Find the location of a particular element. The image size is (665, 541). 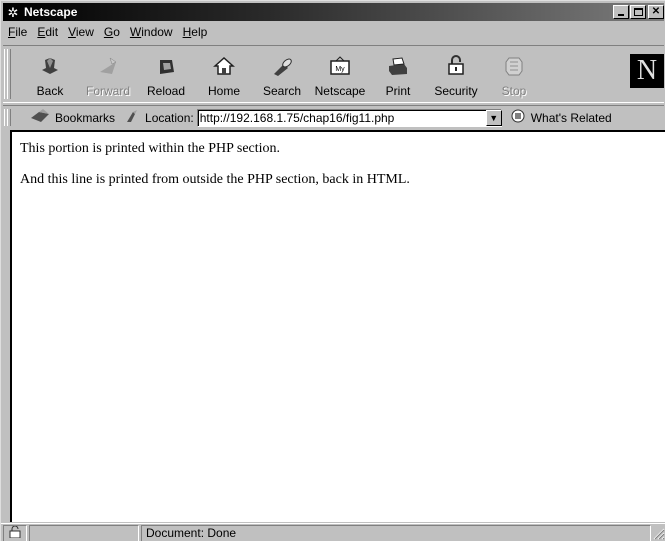

print-button: Print is located at coordinates (398, 74).